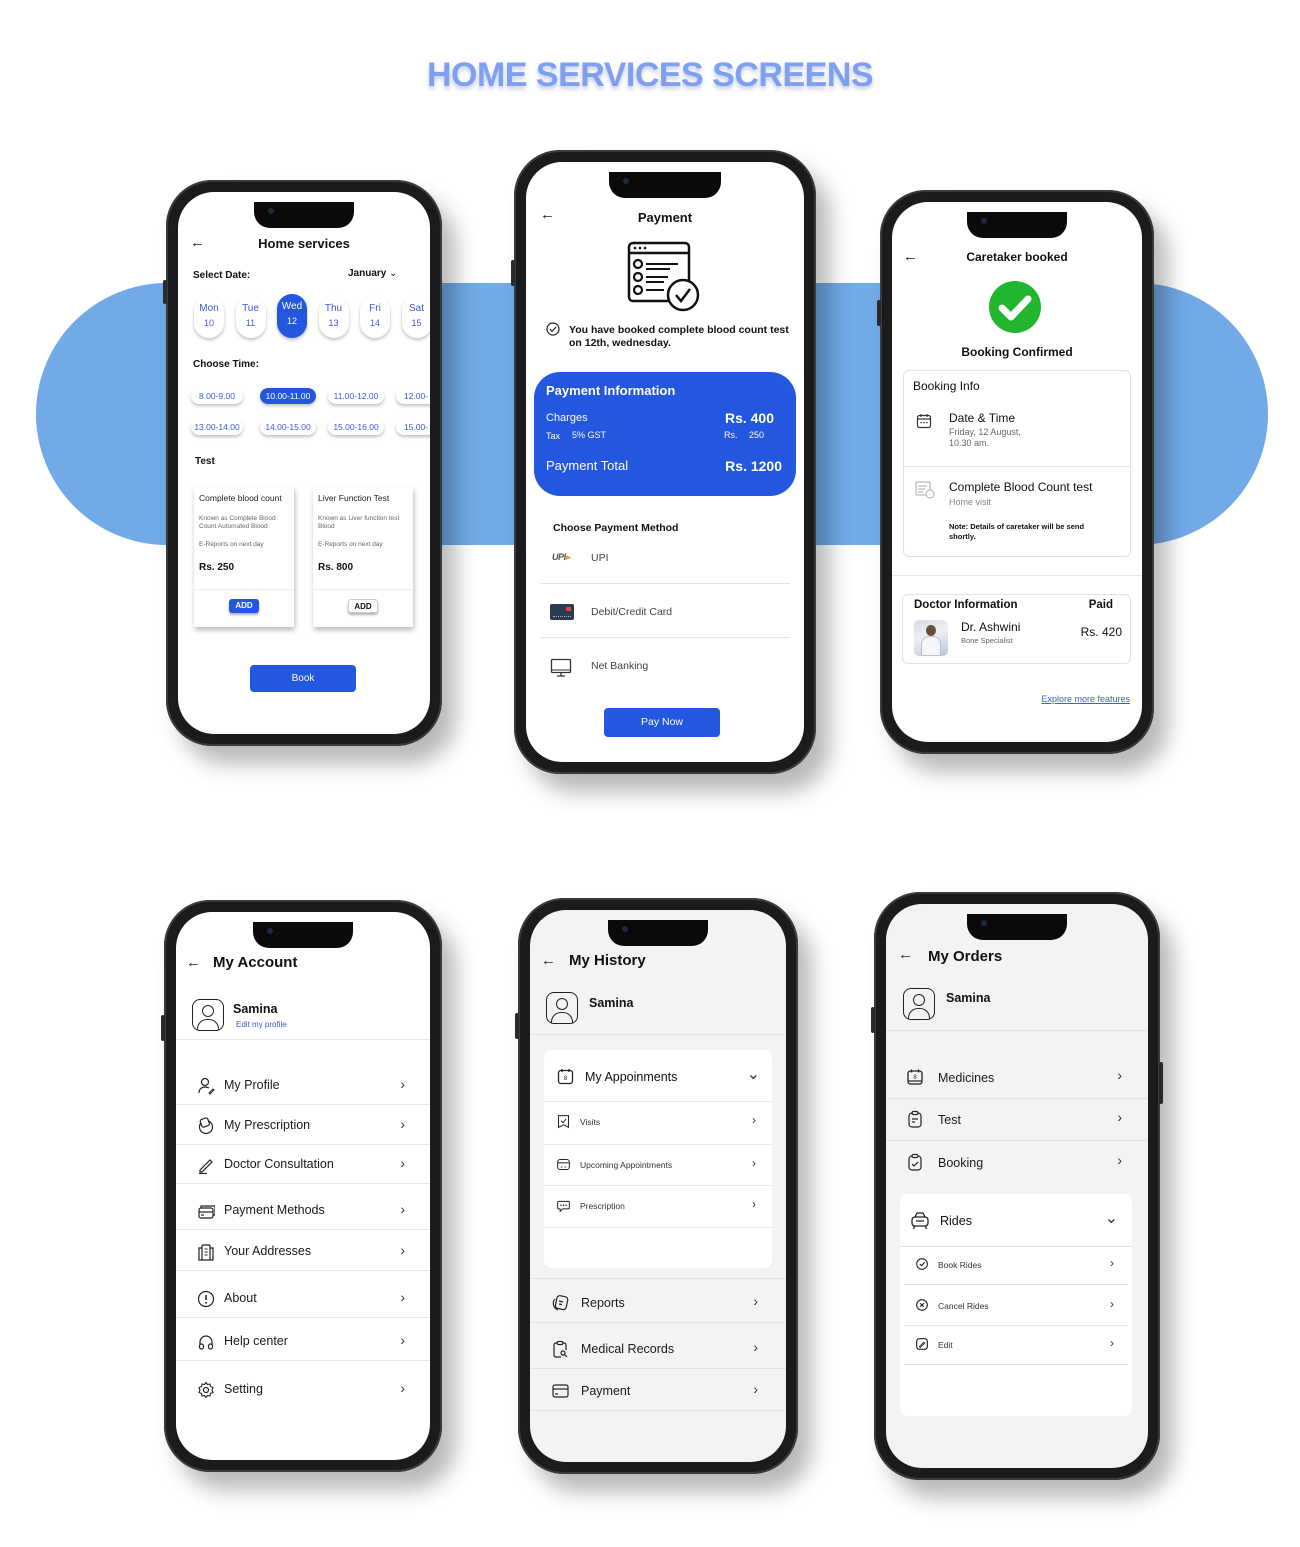 The height and width of the screenshot is (1547, 1300). Describe the element at coordinates (620, 666) in the screenshot. I see `payment-method-label: Net Banking` at that location.